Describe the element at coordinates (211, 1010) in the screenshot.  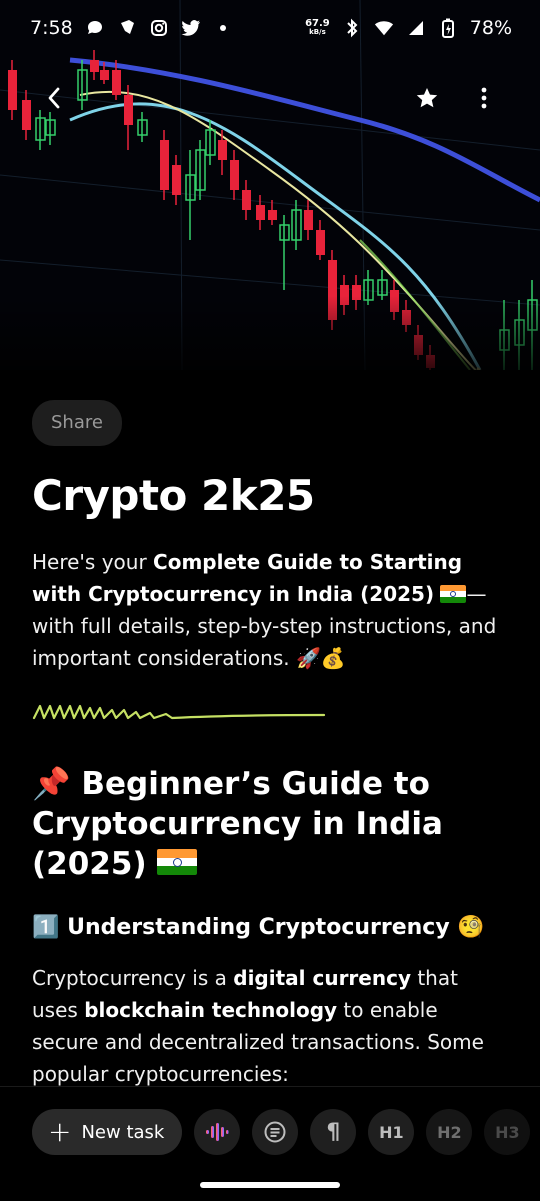
I see `body-bold-2: blockchain technology` at that location.